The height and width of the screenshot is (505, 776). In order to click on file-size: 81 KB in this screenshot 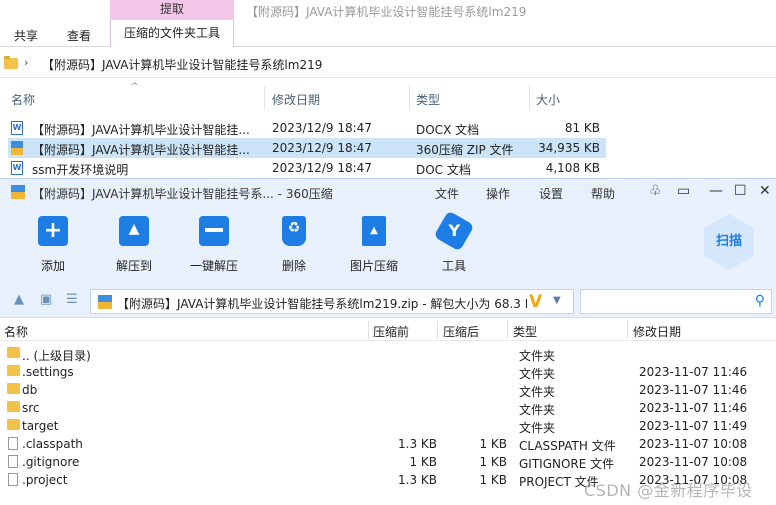, I will do `click(582, 128)`.